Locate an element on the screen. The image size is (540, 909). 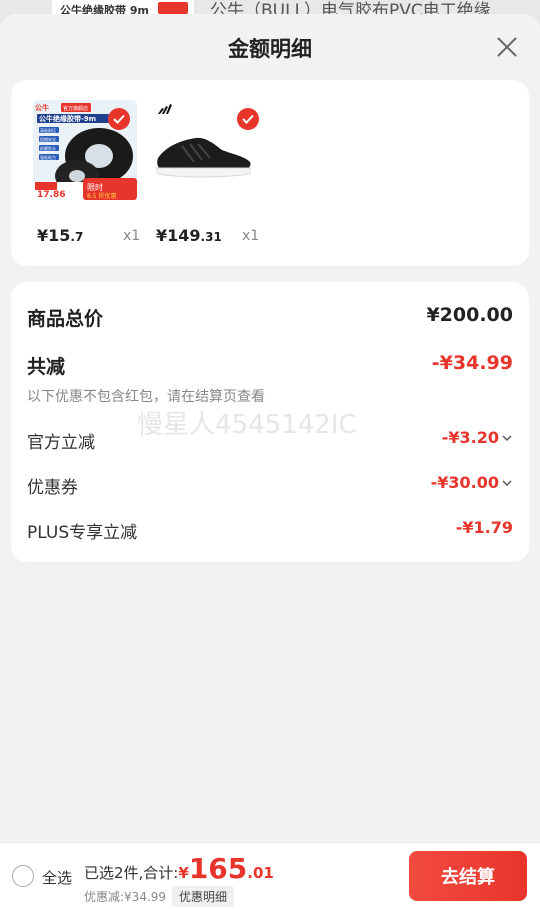
discount-detail-button: 优惠明细 is located at coordinates (203, 896).